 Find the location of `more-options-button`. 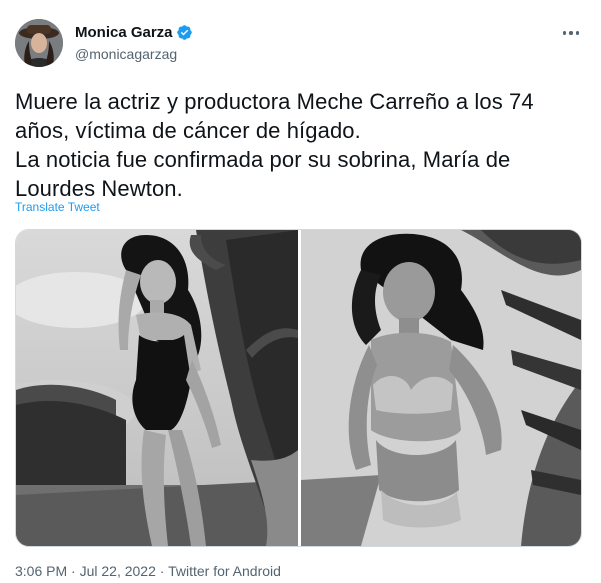

more-options-button is located at coordinates (571, 33).